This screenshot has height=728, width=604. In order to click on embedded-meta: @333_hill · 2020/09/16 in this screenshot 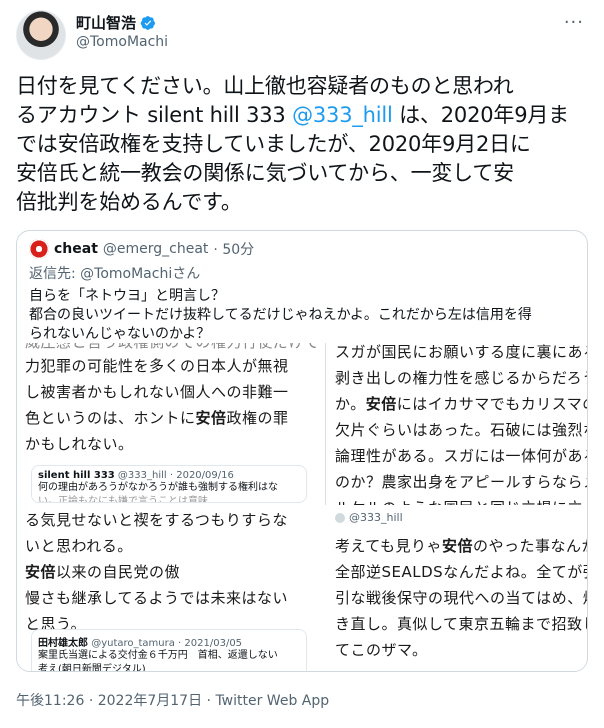, I will do `click(175, 475)`.